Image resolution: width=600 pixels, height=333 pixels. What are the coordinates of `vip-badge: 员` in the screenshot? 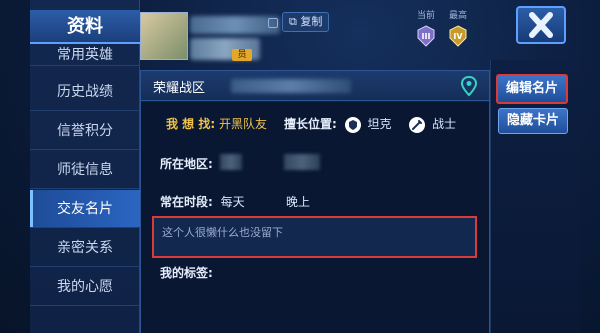 It's located at (242, 55).